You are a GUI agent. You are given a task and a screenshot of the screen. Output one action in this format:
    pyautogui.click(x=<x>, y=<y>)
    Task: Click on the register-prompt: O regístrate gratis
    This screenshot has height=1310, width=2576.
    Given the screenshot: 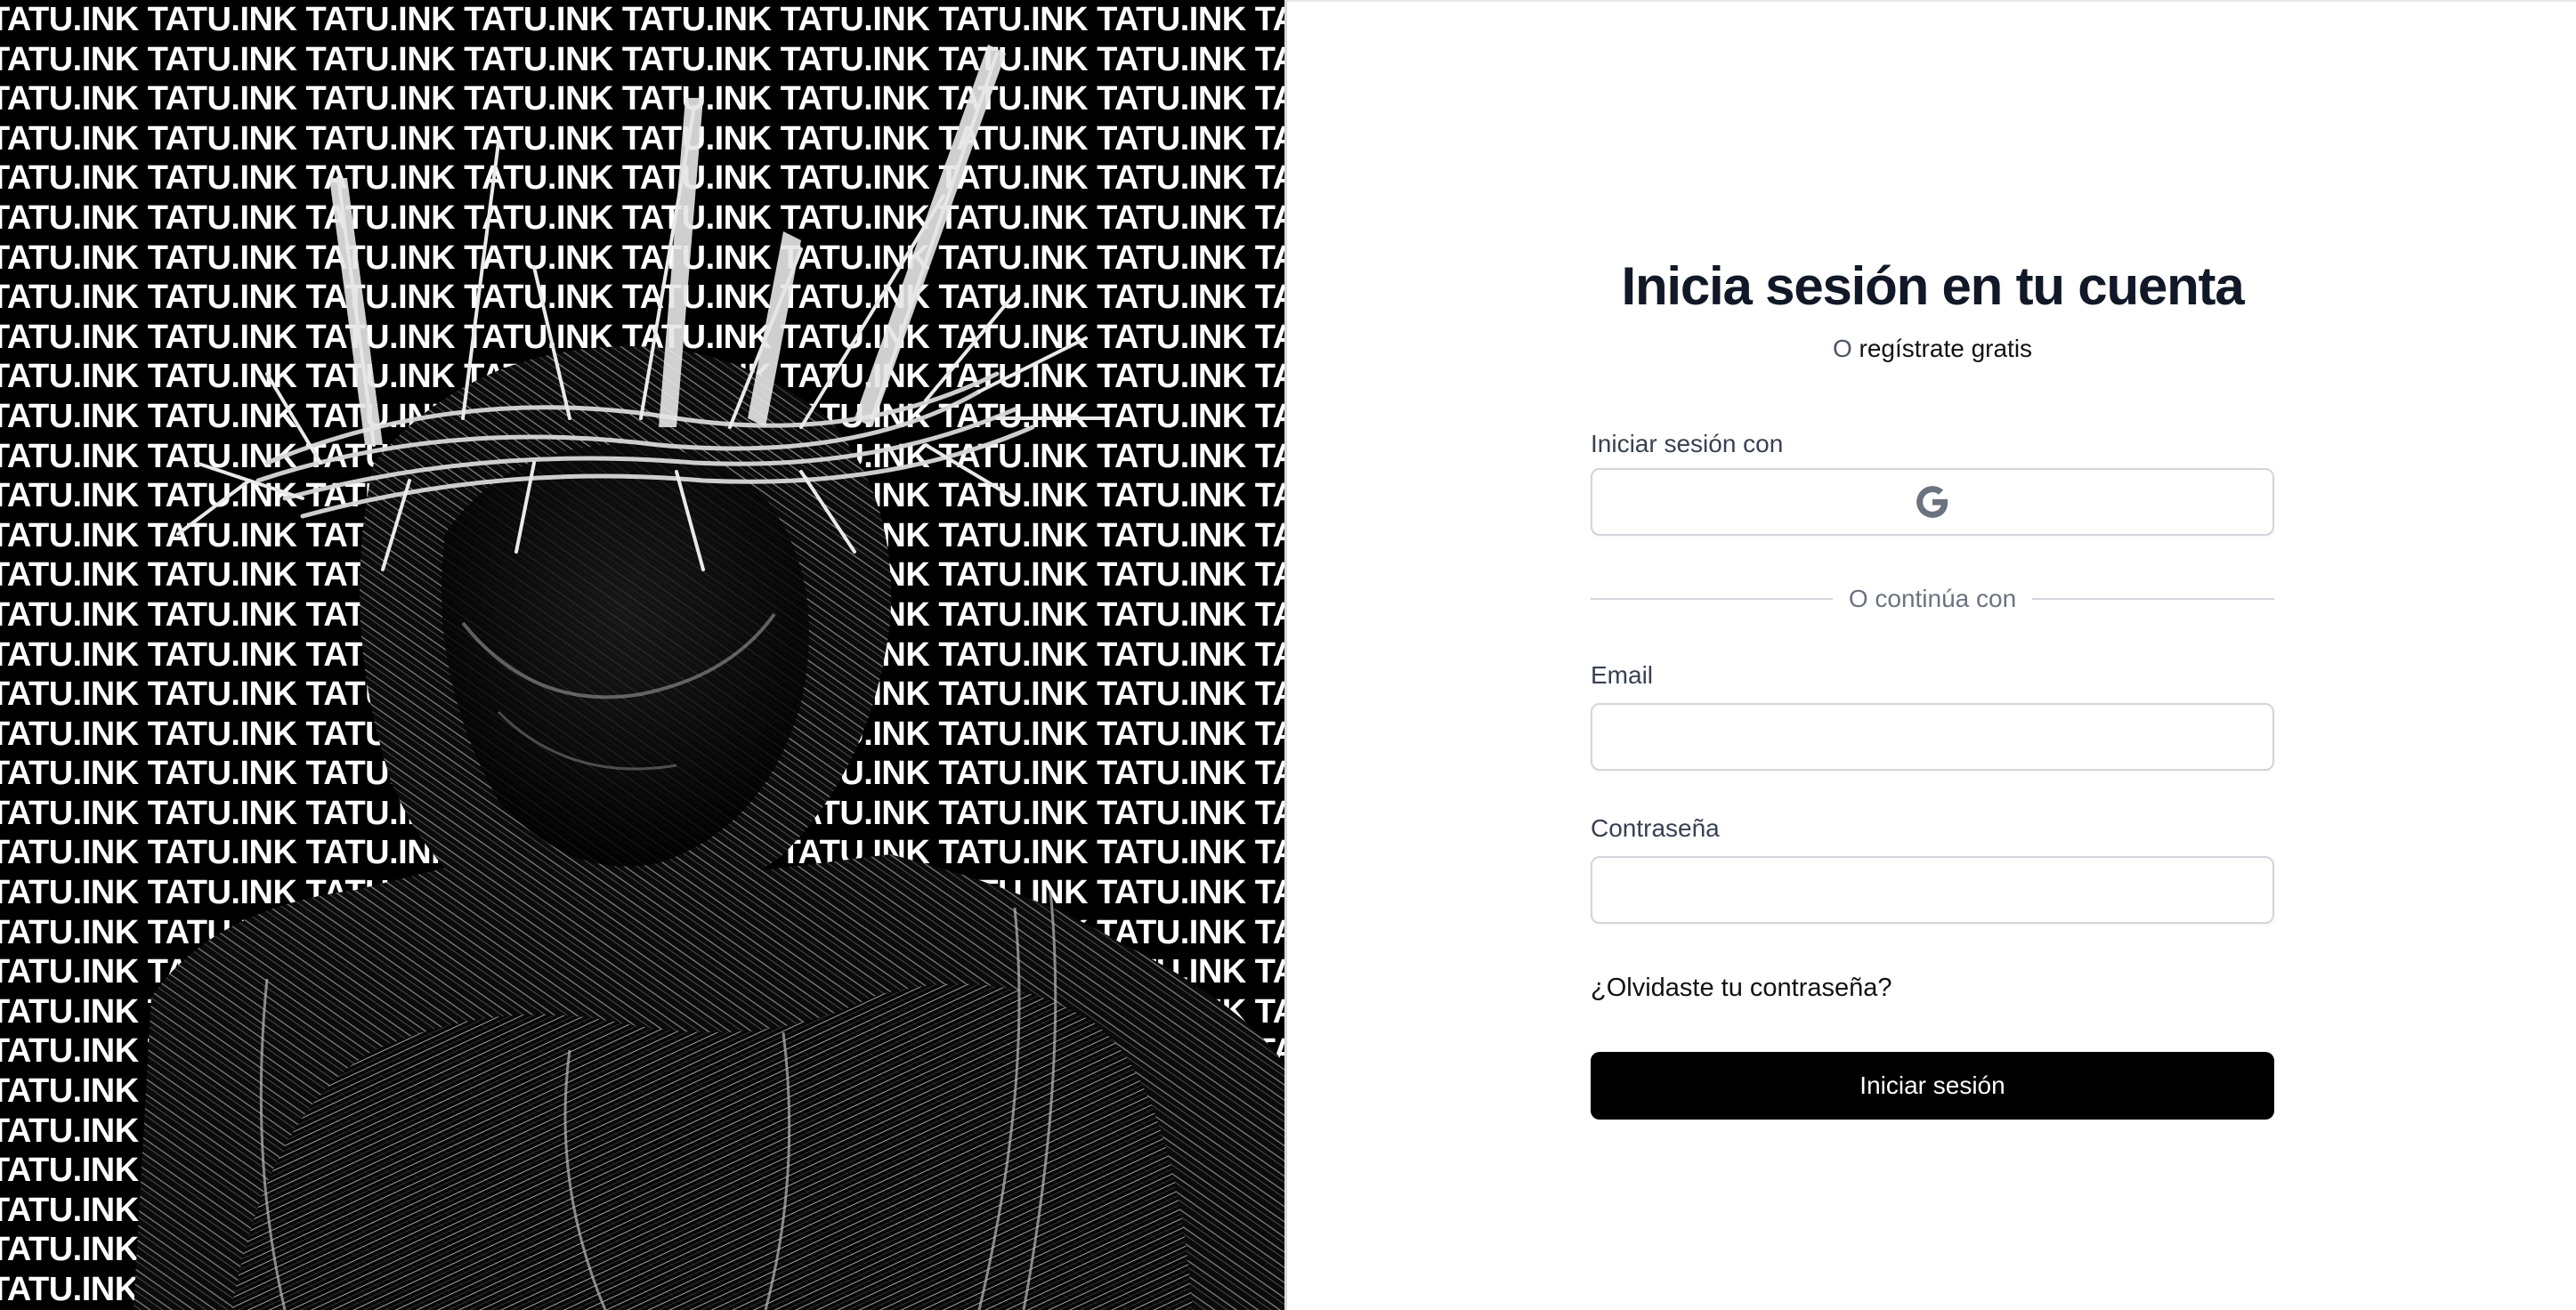 What is the action you would take?
    pyautogui.click(x=1933, y=349)
    